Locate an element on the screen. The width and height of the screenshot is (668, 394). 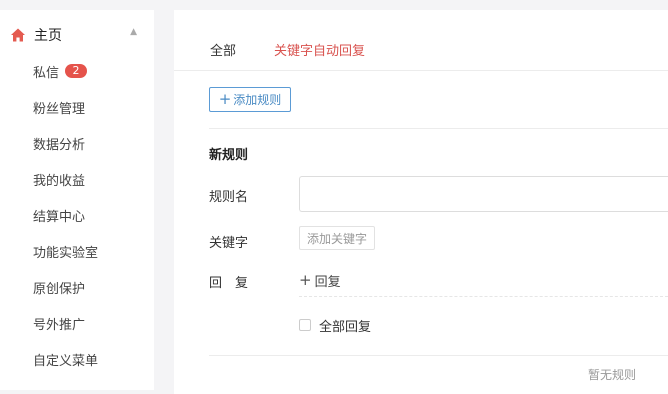
add-rule-button: + 添加规则 is located at coordinates (250, 99).